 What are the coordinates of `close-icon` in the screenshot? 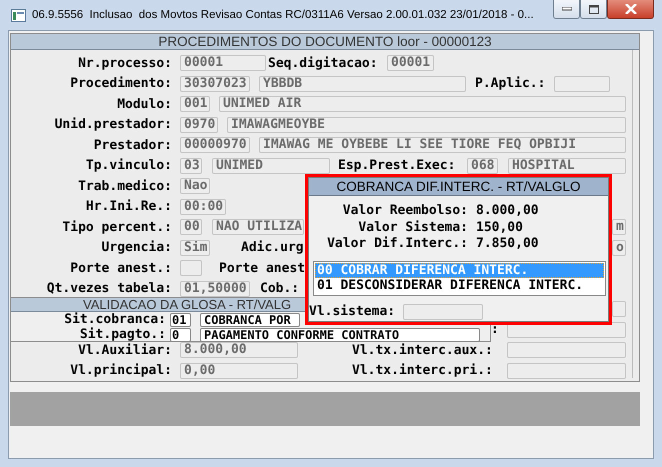 It's located at (630, 9).